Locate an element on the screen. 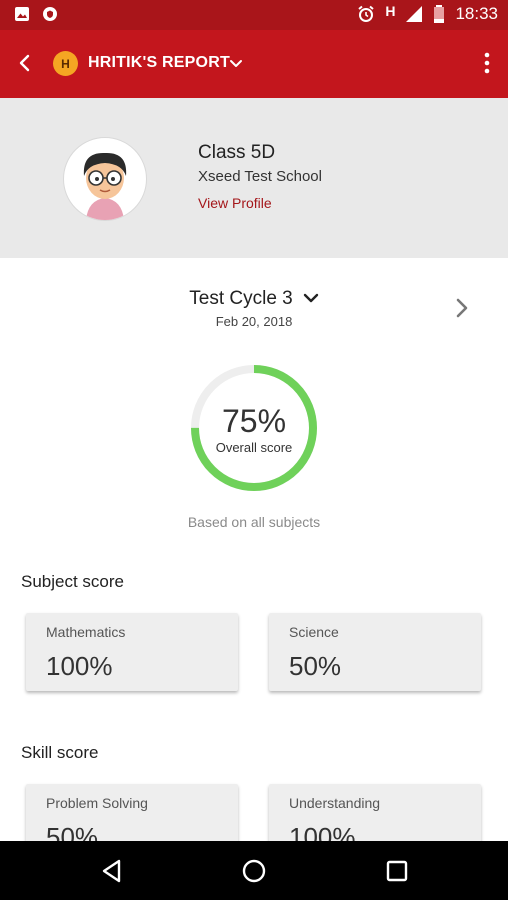  nav-recents-icon is located at coordinates (397, 871).